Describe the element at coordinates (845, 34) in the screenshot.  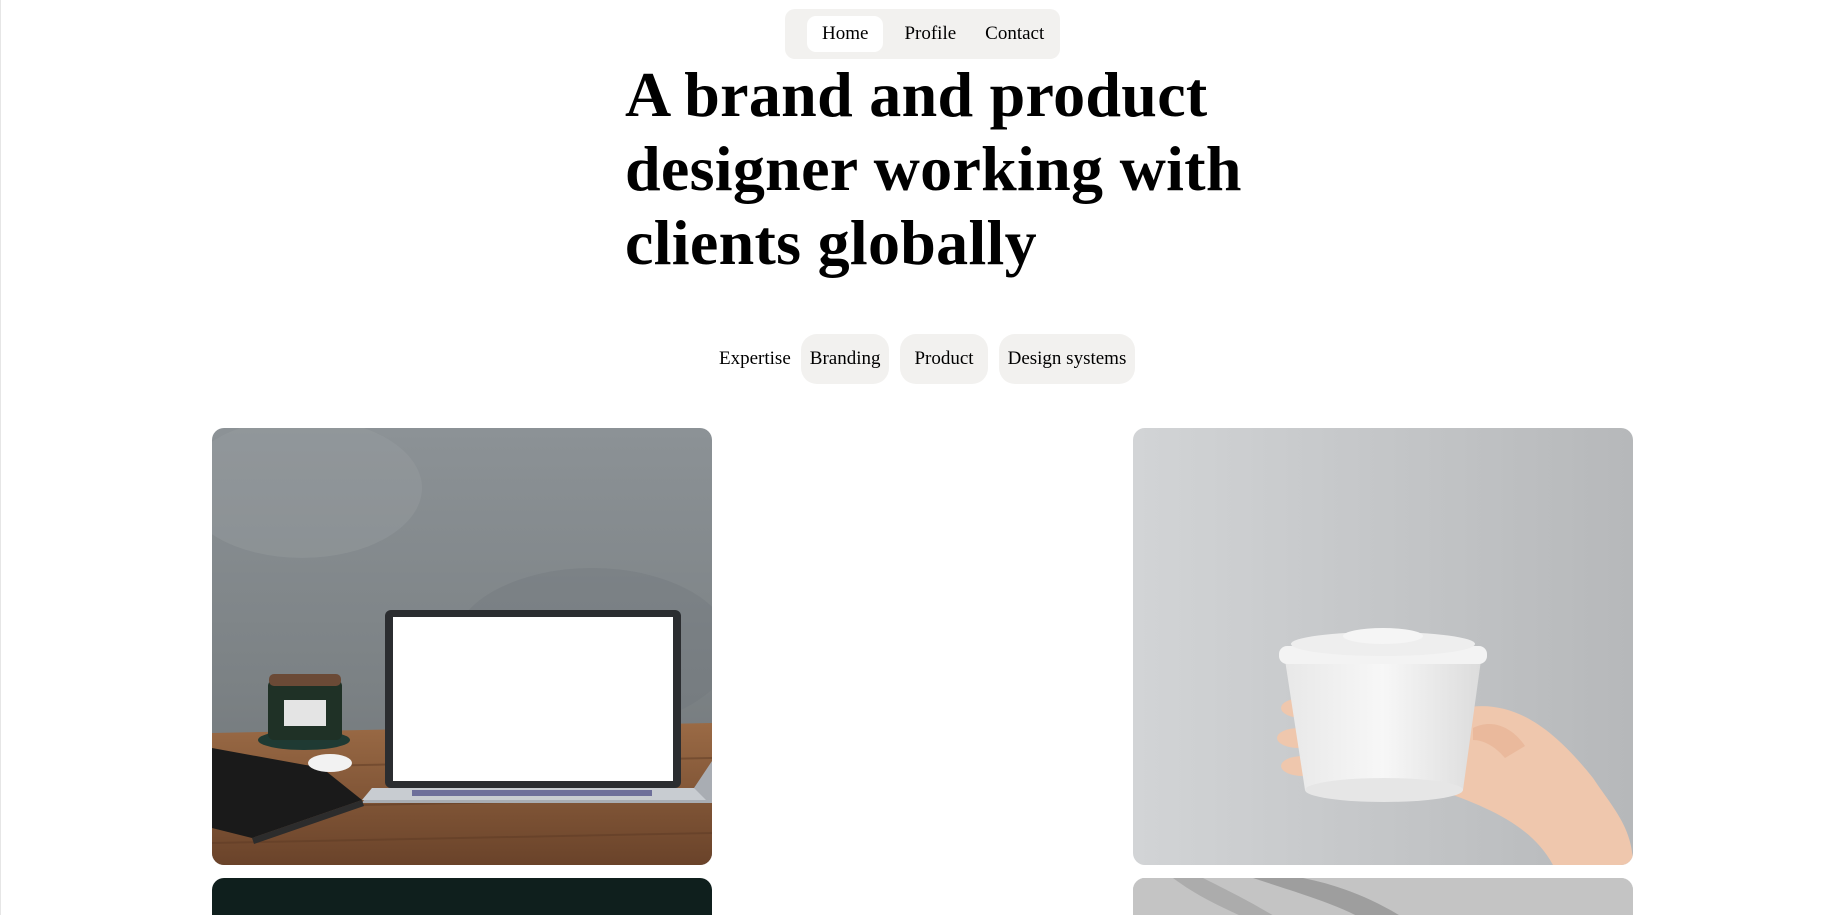
I see `nav-home: Home` at that location.